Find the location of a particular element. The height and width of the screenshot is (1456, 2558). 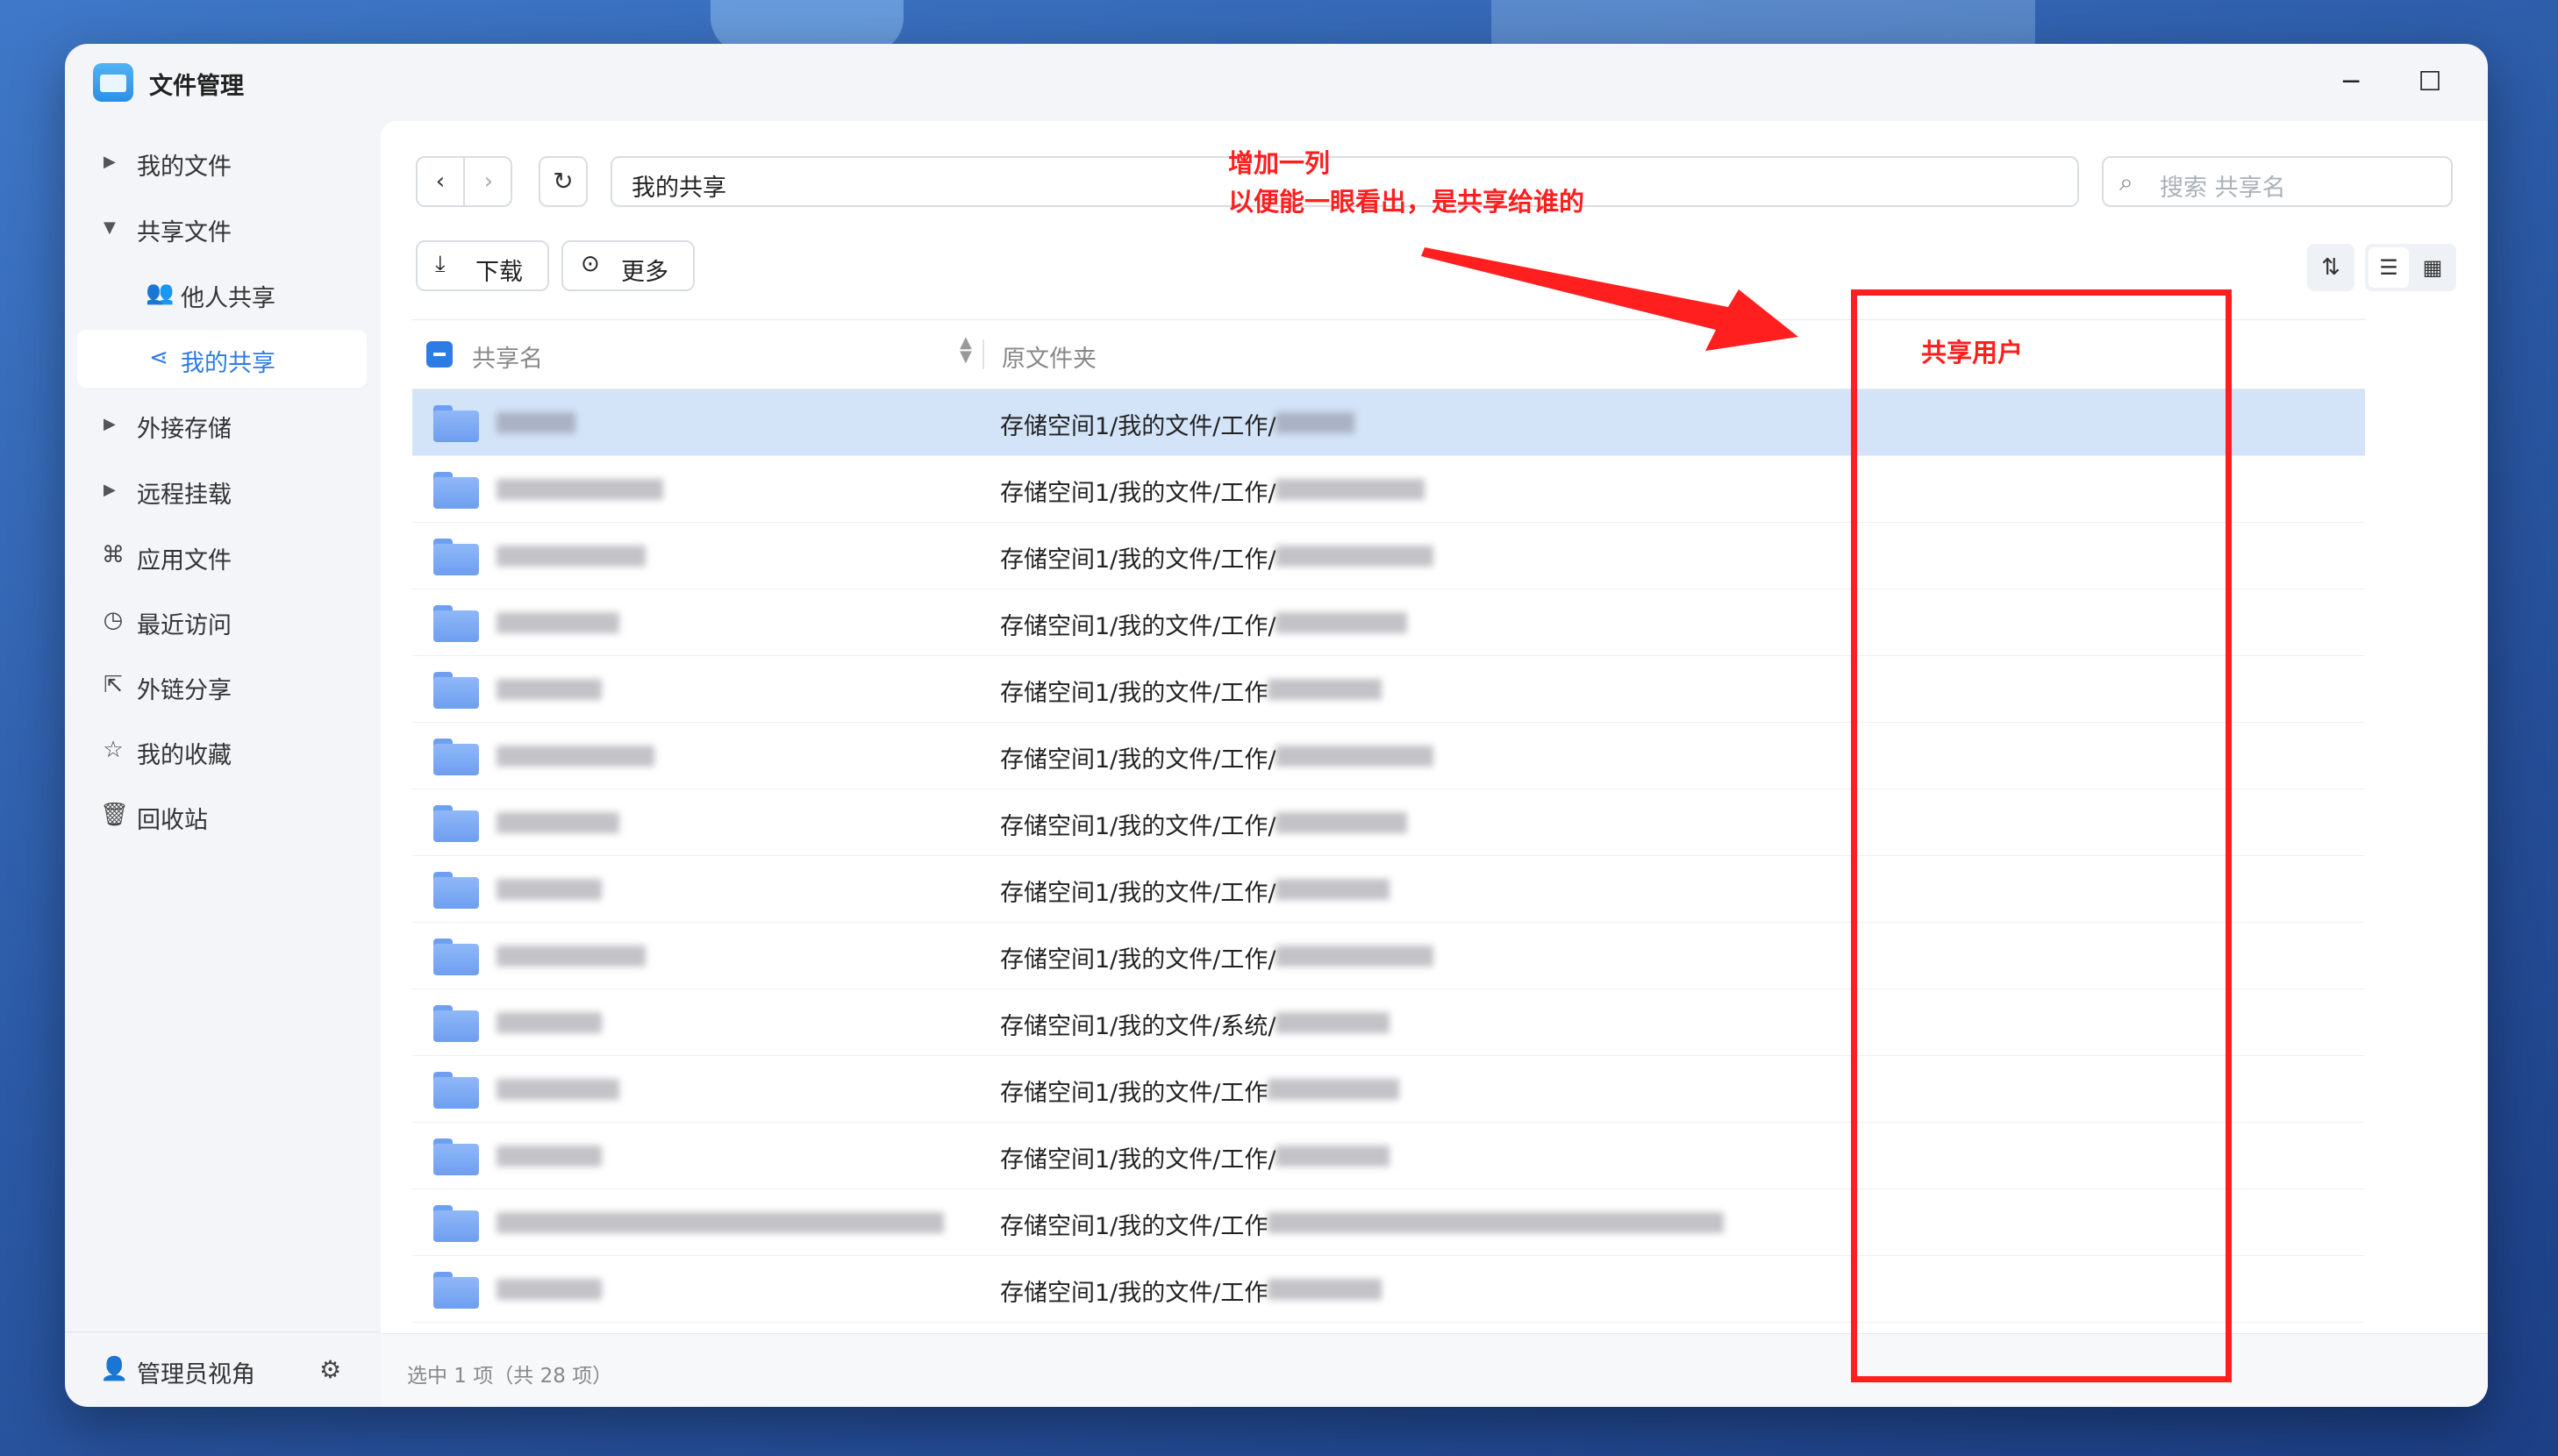

annotation-highlight-box is located at coordinates (2041, 835).